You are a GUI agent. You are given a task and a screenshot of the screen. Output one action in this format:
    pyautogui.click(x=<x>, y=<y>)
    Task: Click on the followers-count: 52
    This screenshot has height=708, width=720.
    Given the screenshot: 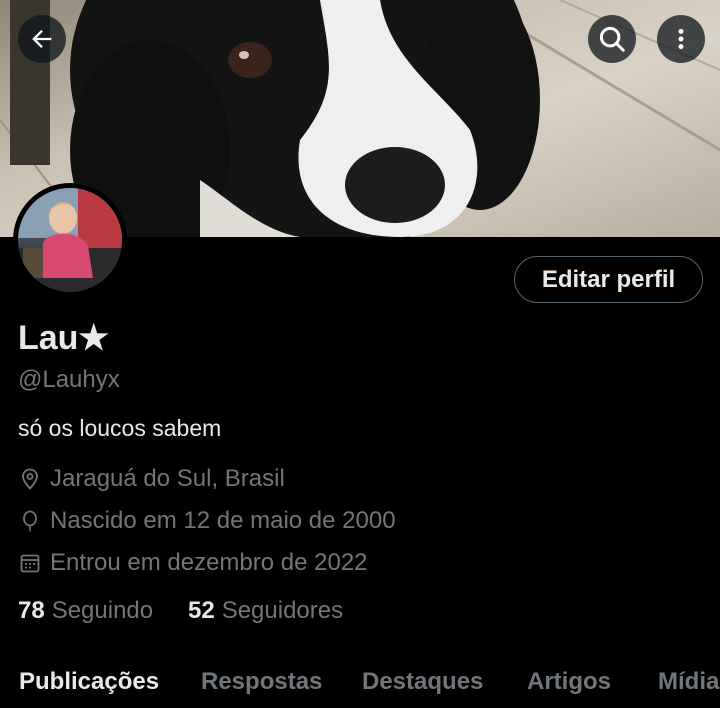 What is the action you would take?
    pyautogui.click(x=201, y=610)
    